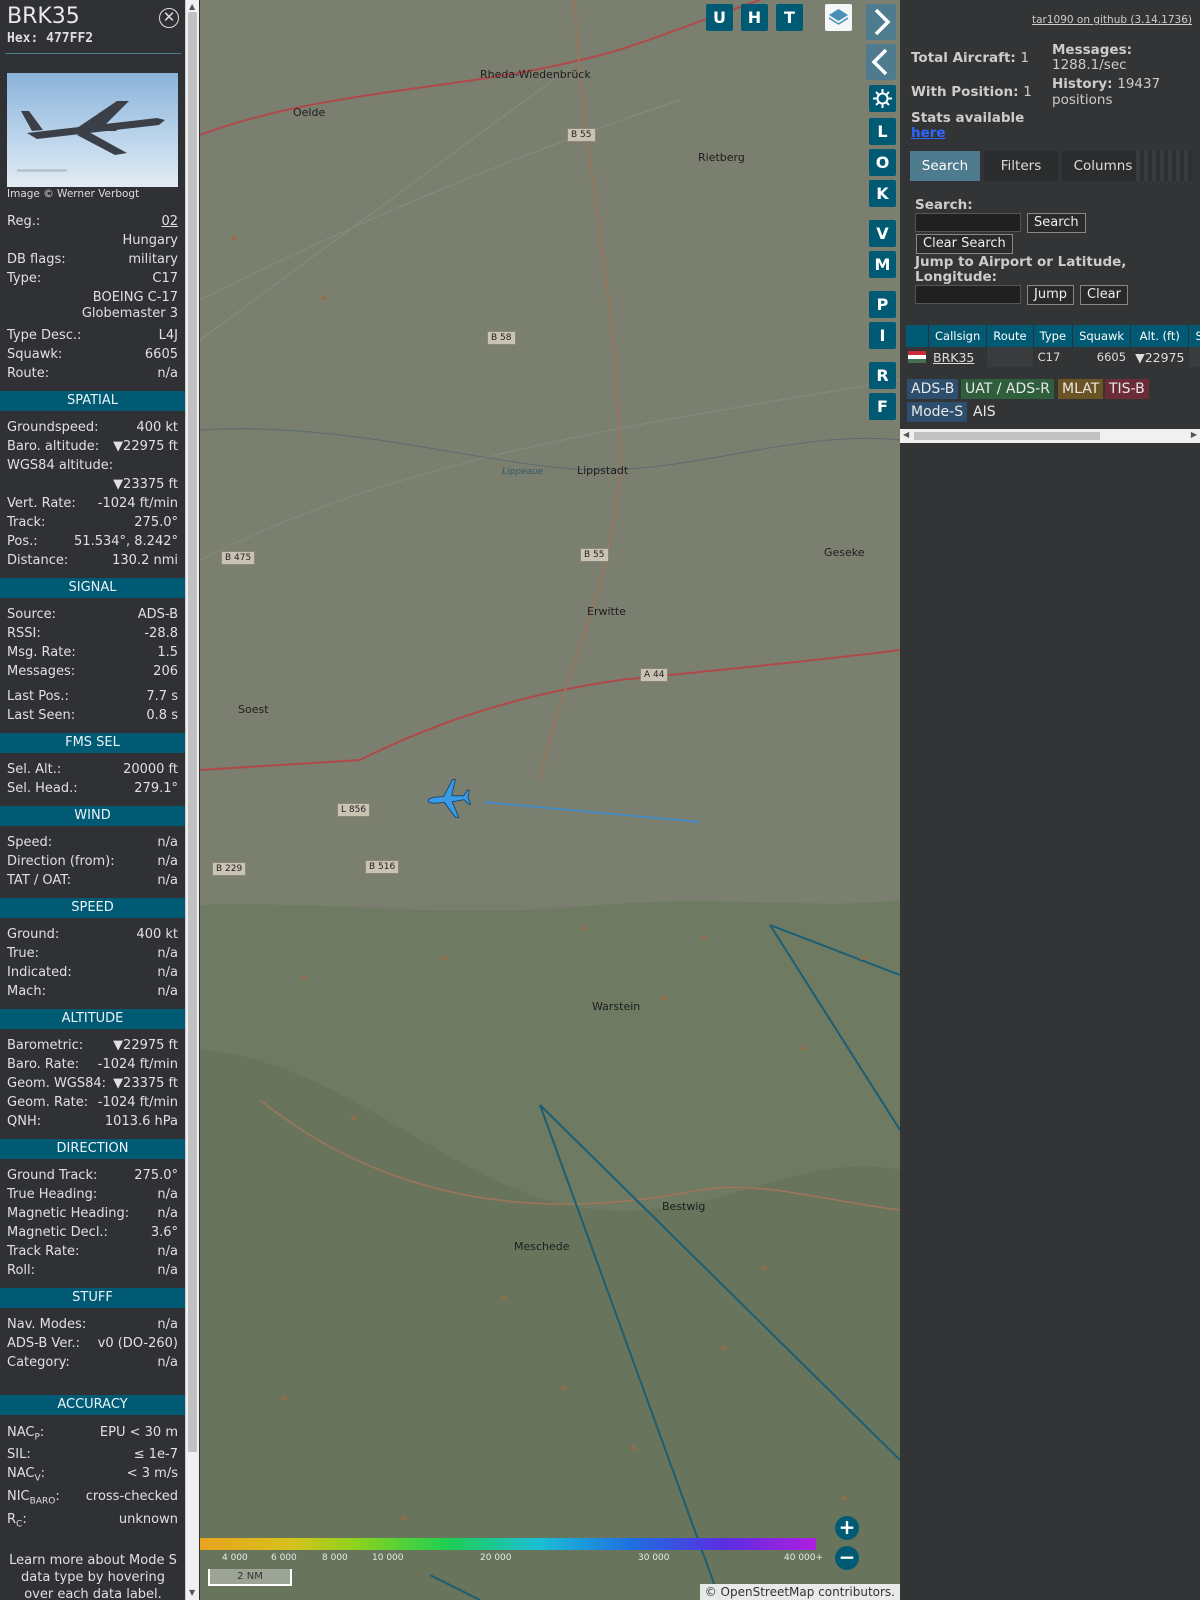 This screenshot has width=1200, height=1600. What do you see at coordinates (93, 53) in the screenshot?
I see `header-divider` at bounding box center [93, 53].